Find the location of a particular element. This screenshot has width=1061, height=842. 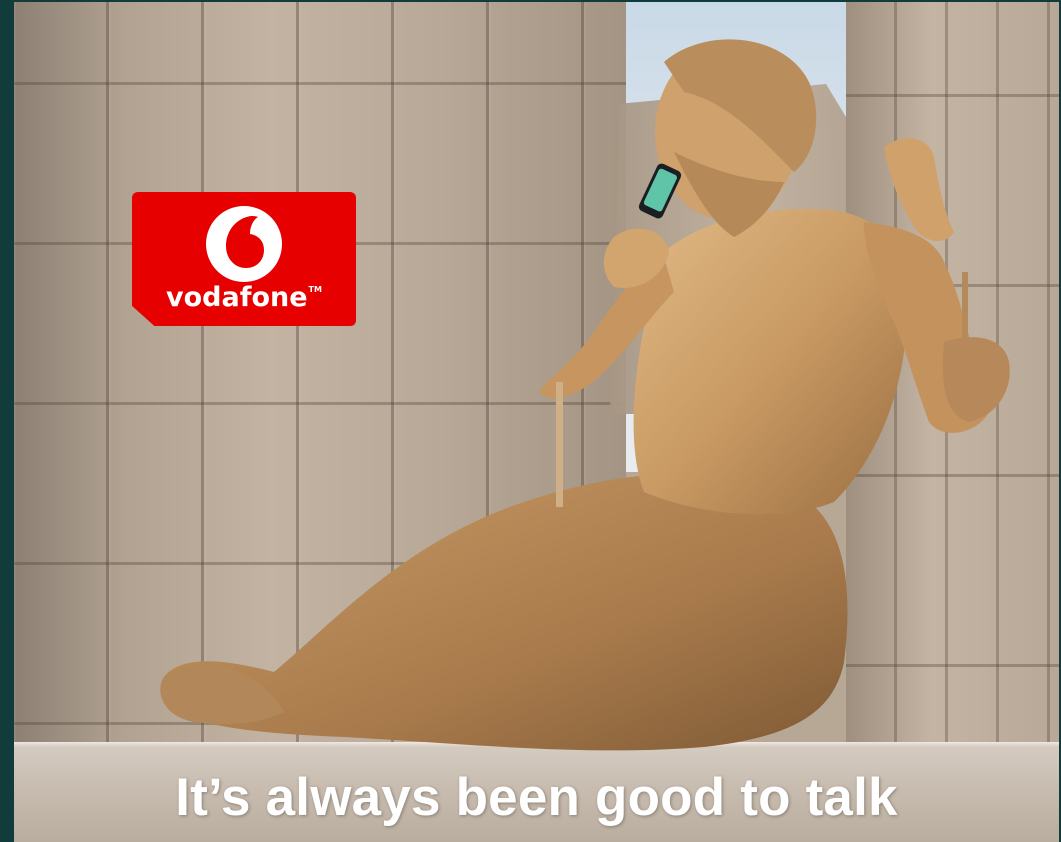

vodafone-speechmark-icon is located at coordinates (244, 244).